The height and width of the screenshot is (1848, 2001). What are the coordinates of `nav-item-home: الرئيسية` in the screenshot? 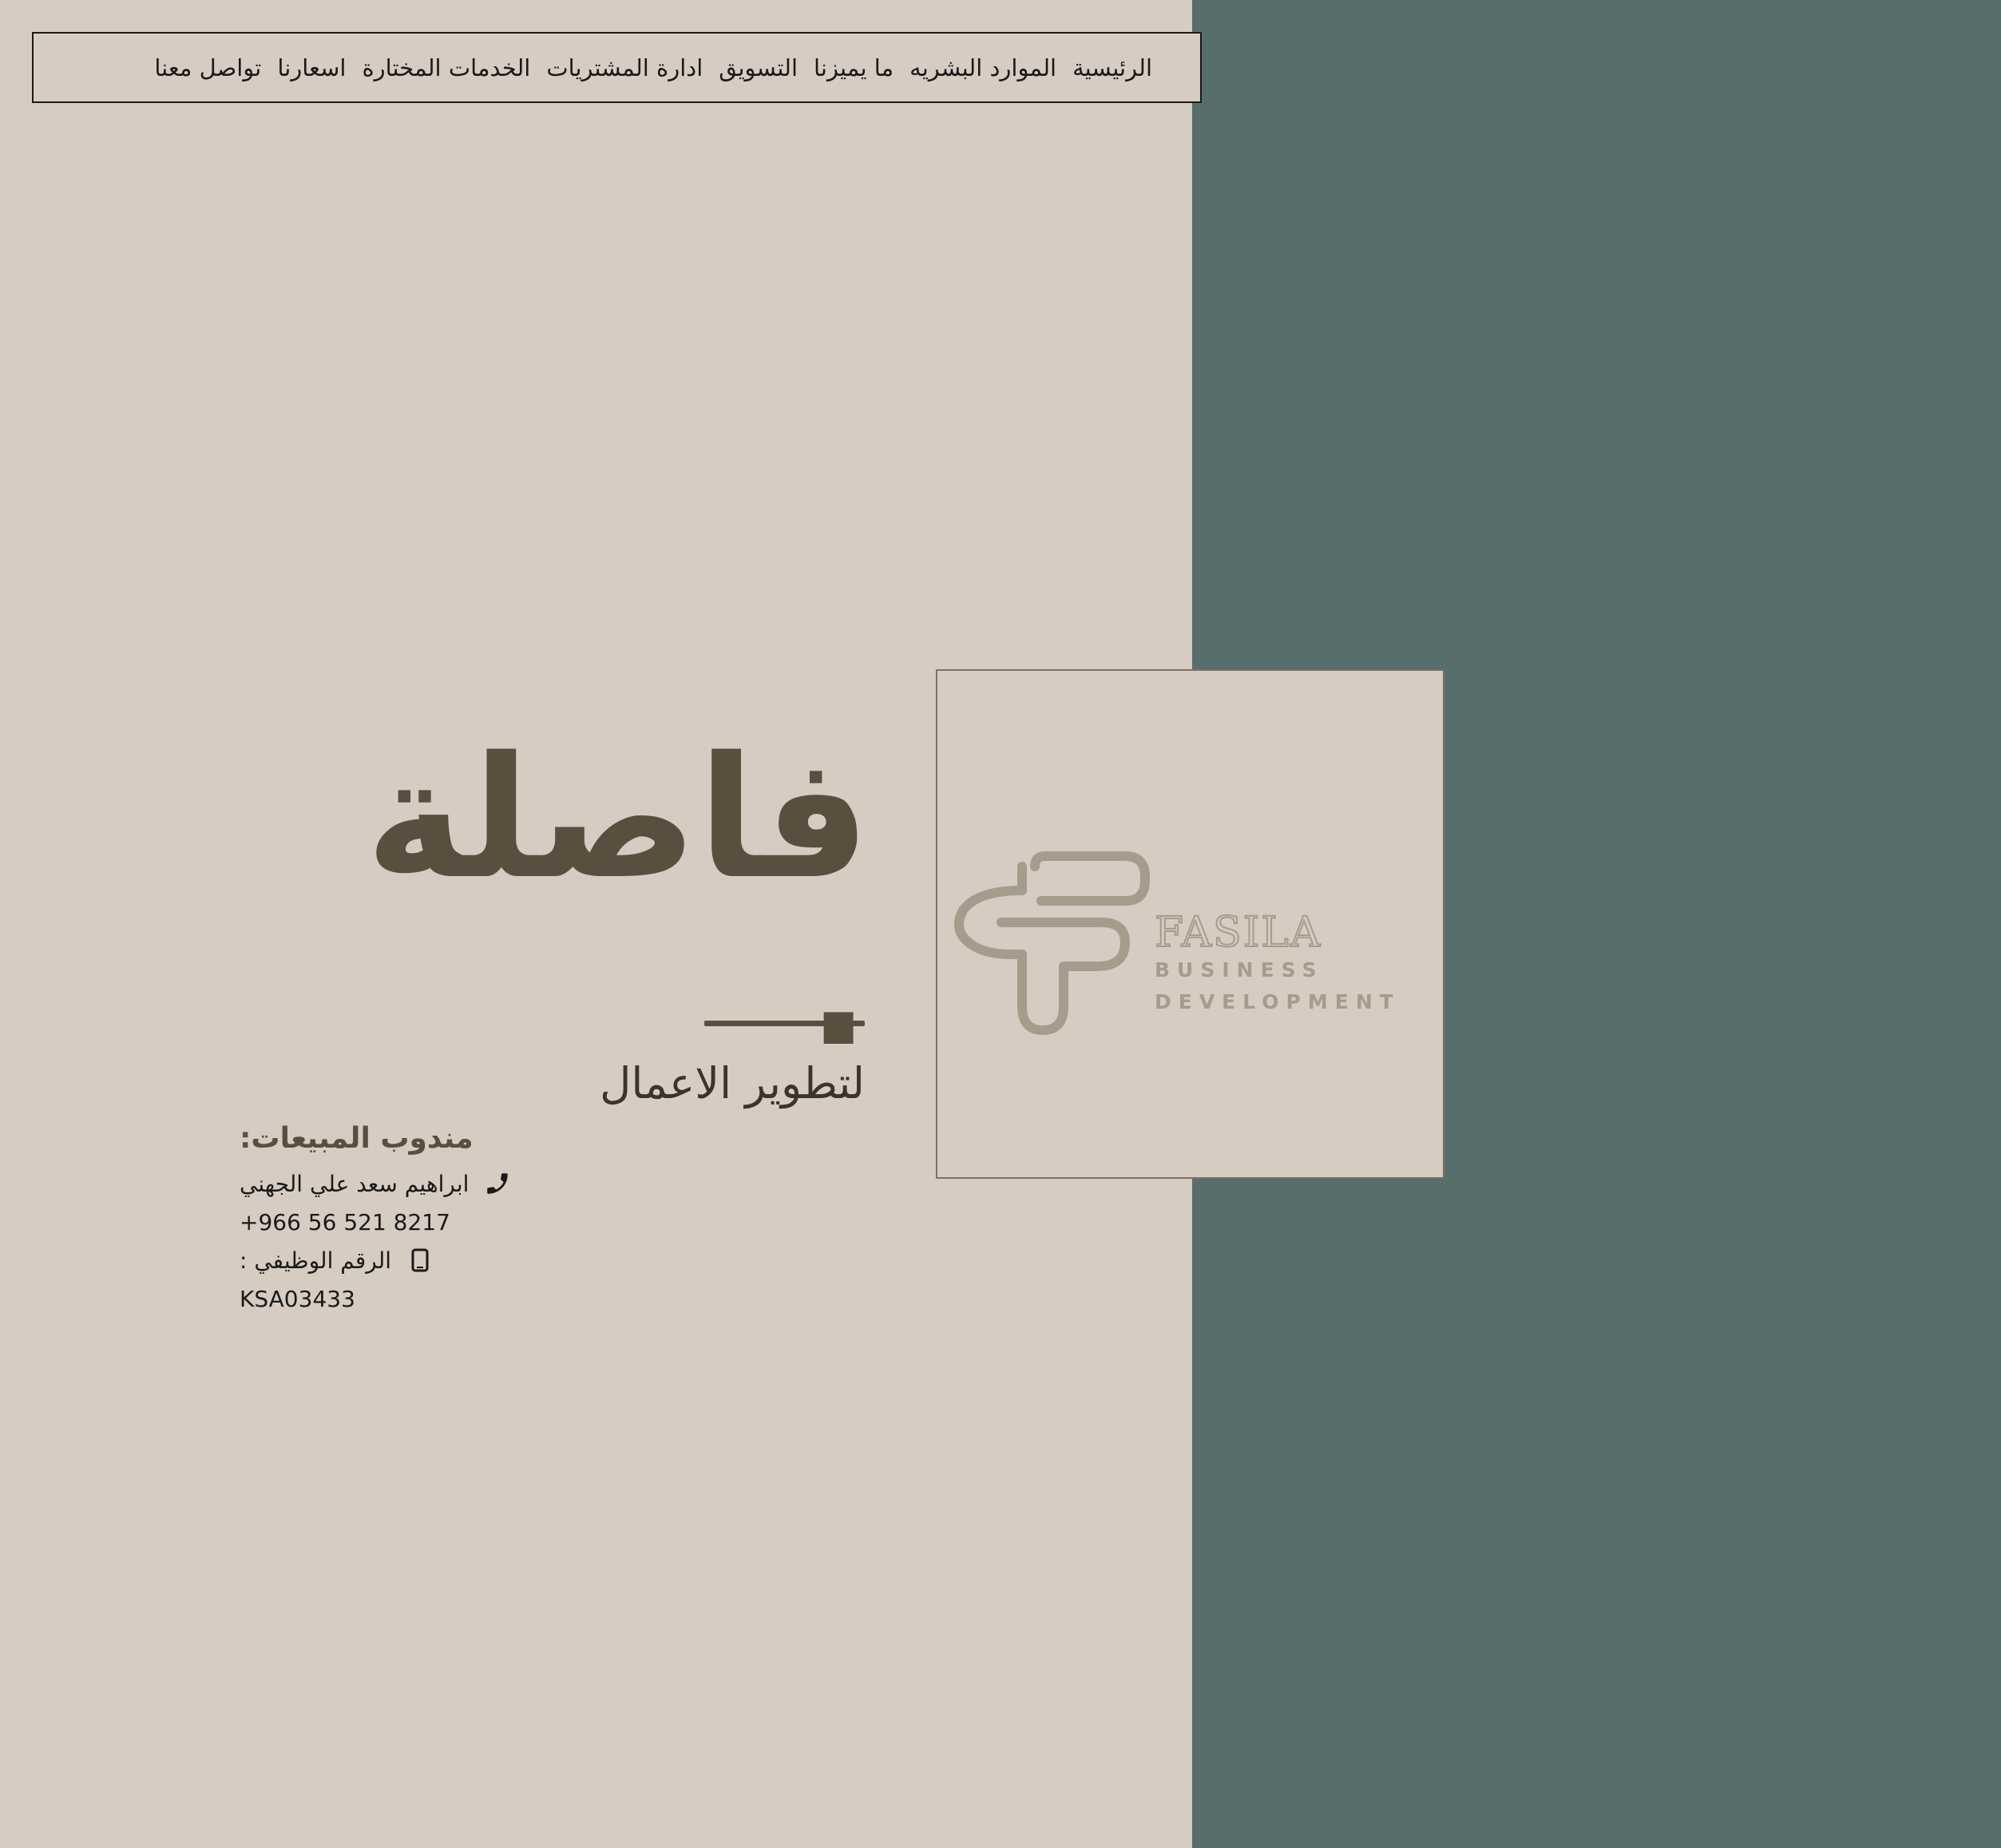 It's located at (1112, 68).